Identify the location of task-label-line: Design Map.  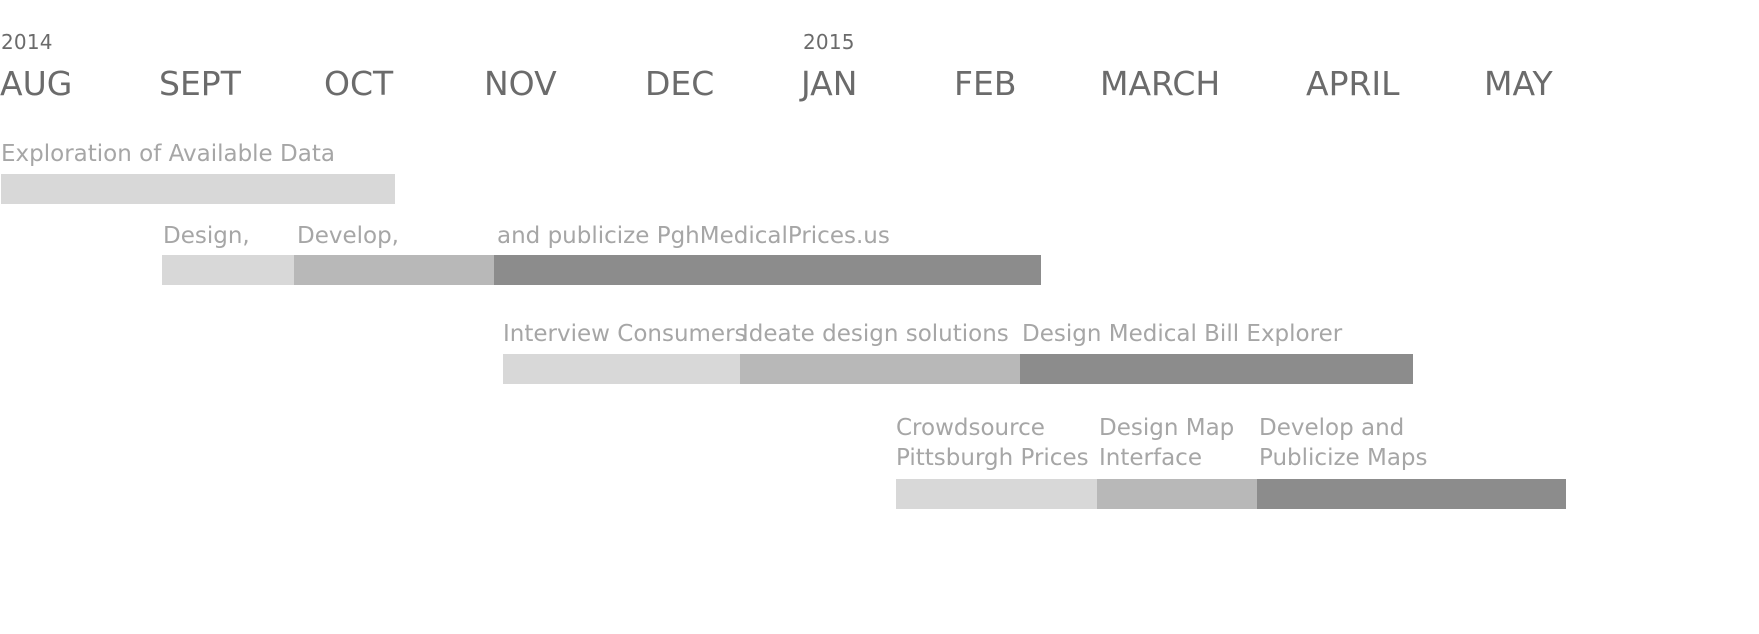
(1167, 428).